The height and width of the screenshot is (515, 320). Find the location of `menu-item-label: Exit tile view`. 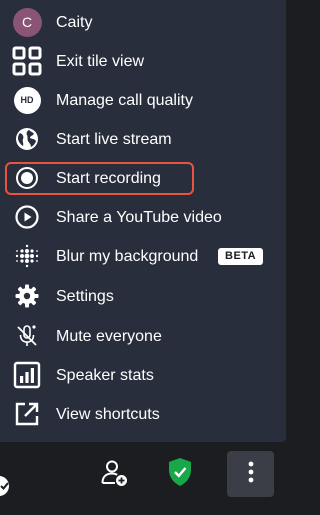

menu-item-label: Exit tile view is located at coordinates (100, 61).